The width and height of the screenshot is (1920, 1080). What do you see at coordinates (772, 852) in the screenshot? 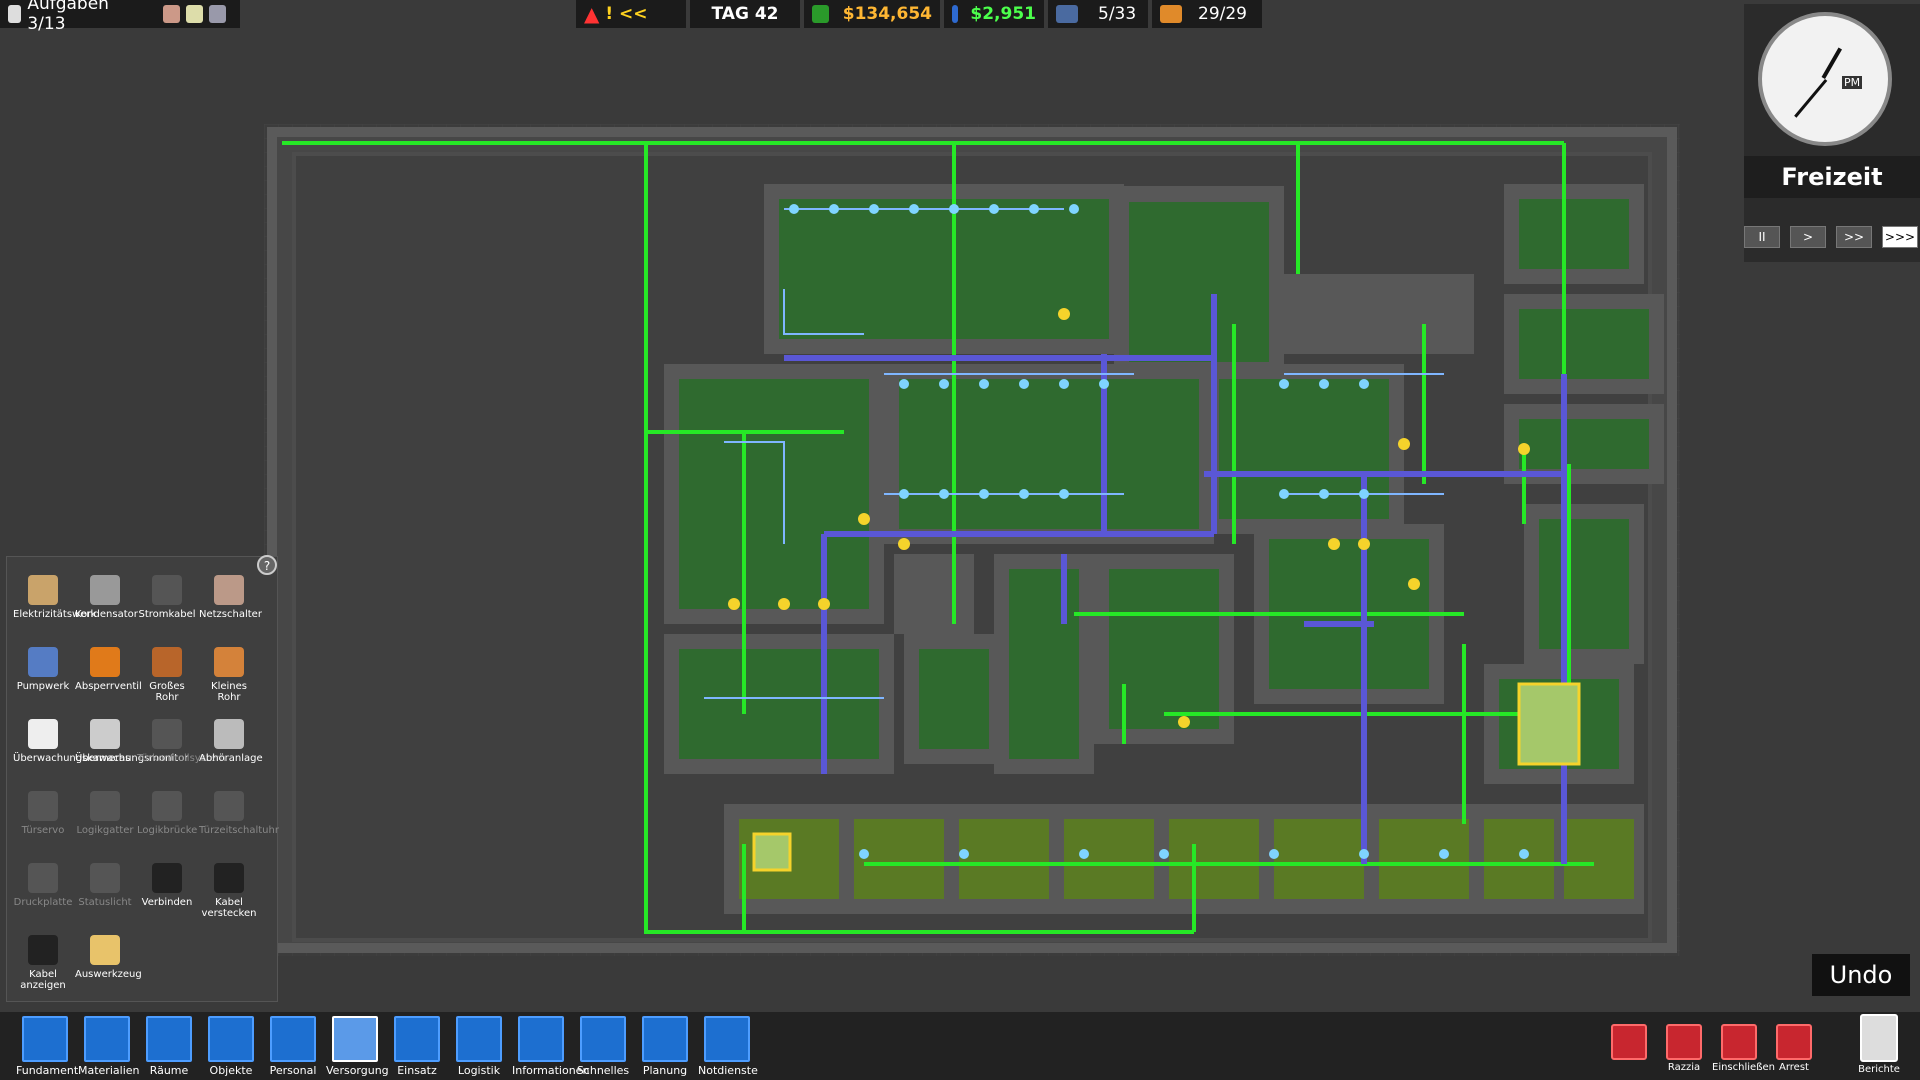
I see `capacitor` at bounding box center [772, 852].